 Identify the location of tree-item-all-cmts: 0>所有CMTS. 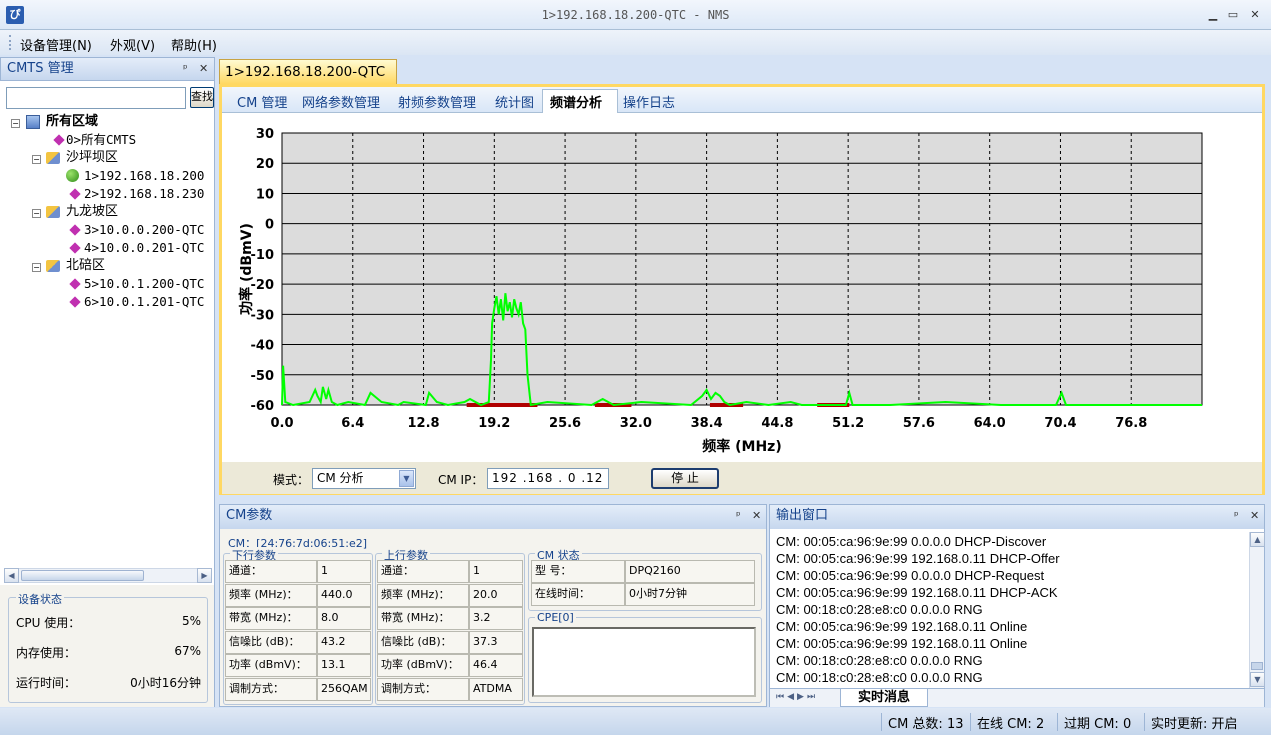
(101, 140).